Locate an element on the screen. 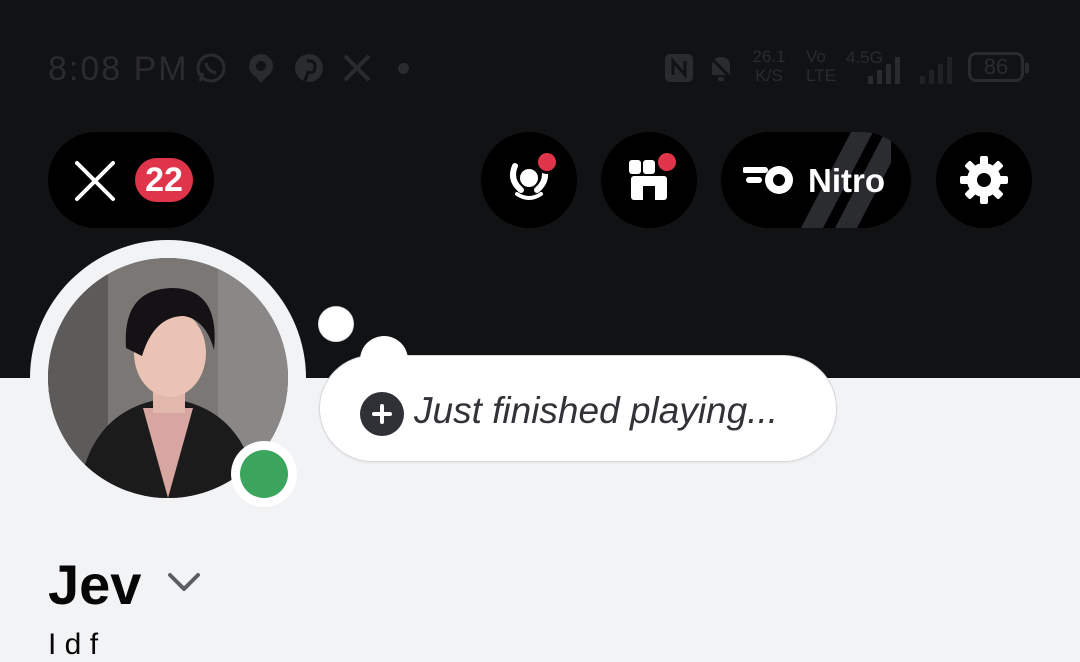 This screenshot has width=1080, height=662. chevron-down-icon is located at coordinates (184, 582).